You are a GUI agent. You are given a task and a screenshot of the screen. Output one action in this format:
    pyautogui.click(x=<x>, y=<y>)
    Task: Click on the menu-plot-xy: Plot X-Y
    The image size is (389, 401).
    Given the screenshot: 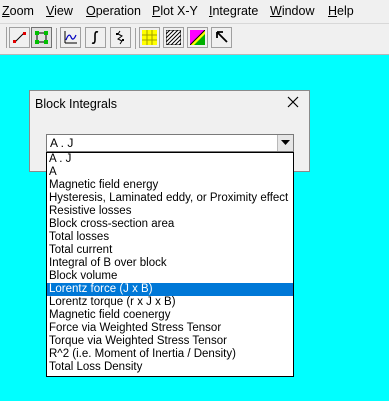 What is the action you would take?
    pyautogui.click(x=175, y=11)
    